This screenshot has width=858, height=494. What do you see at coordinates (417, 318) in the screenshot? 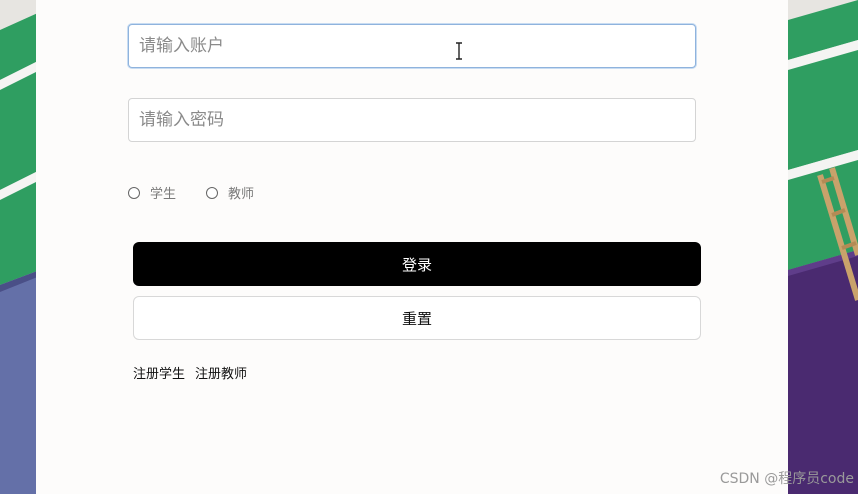
I see `reset-button: 重置` at bounding box center [417, 318].